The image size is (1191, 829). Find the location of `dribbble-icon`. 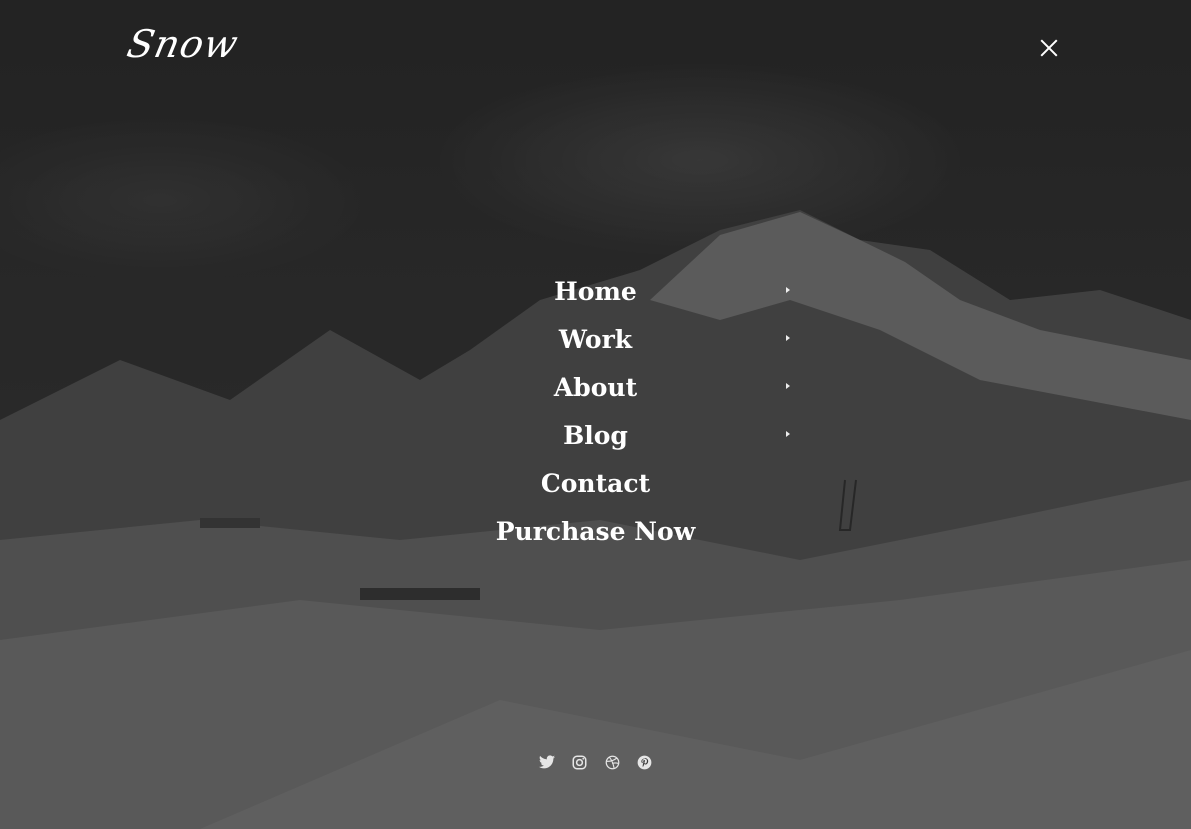

dribbble-icon is located at coordinates (612, 762).